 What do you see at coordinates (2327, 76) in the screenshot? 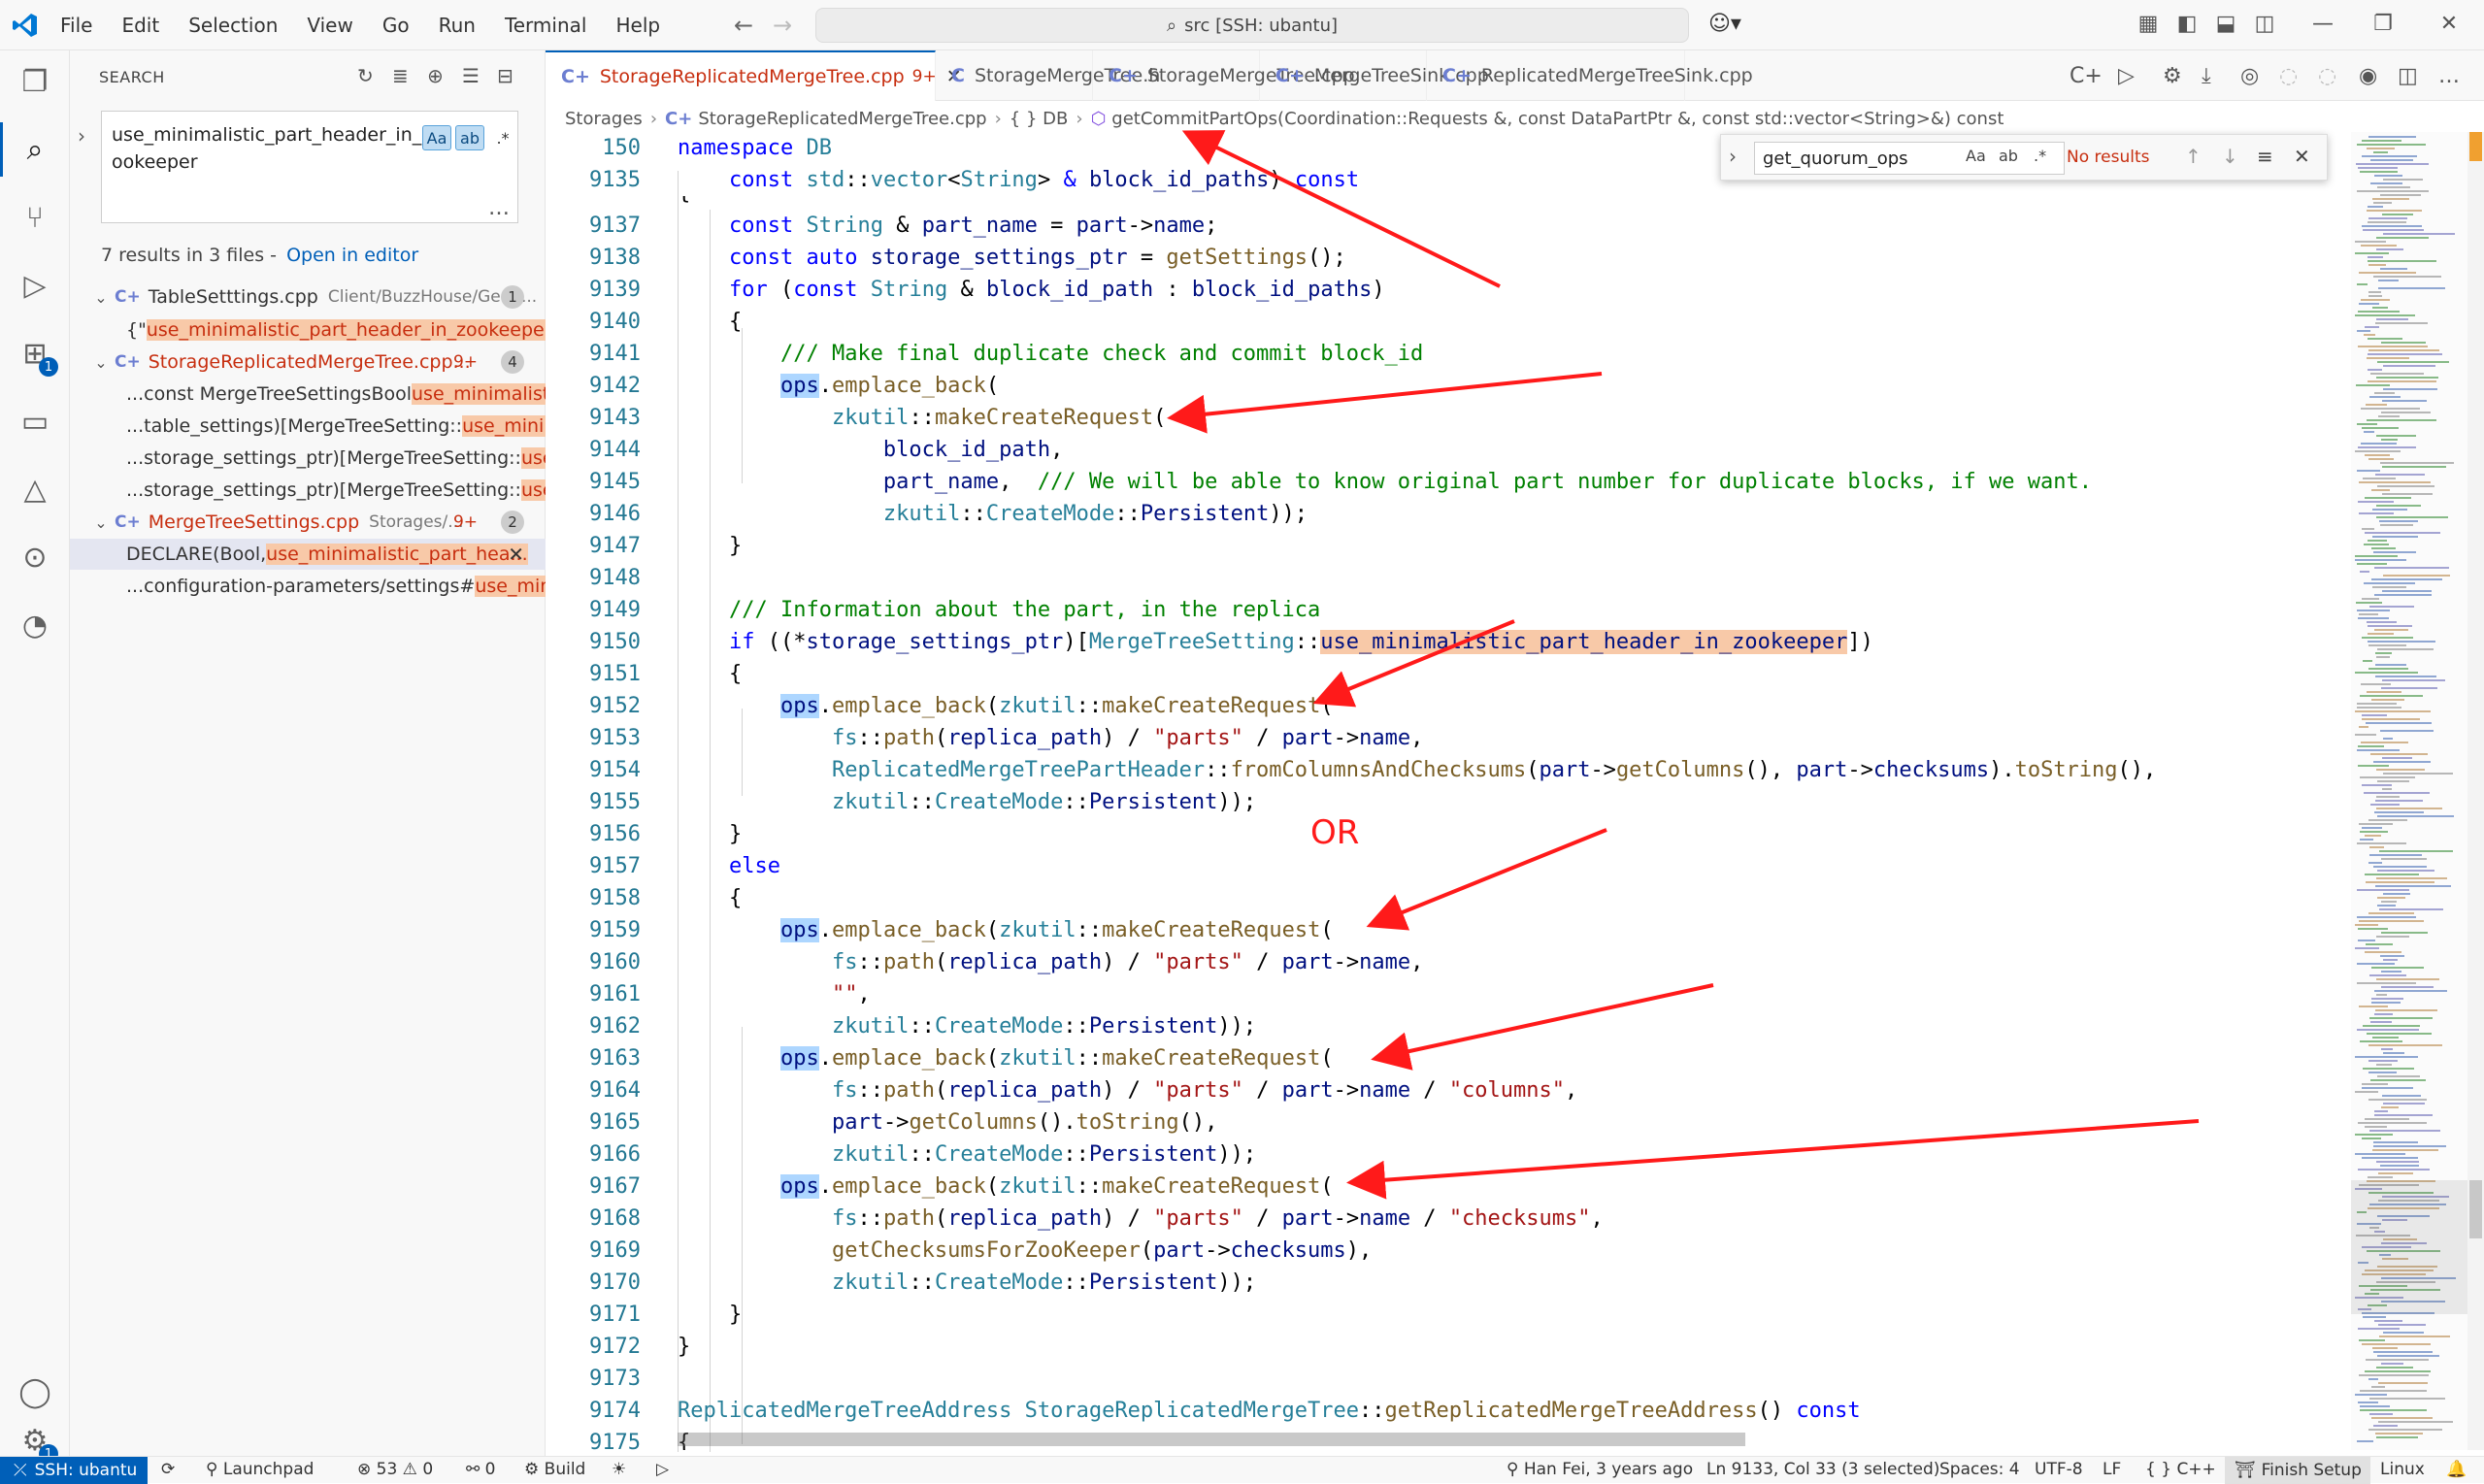
I see `next-change-icon: ◌` at bounding box center [2327, 76].